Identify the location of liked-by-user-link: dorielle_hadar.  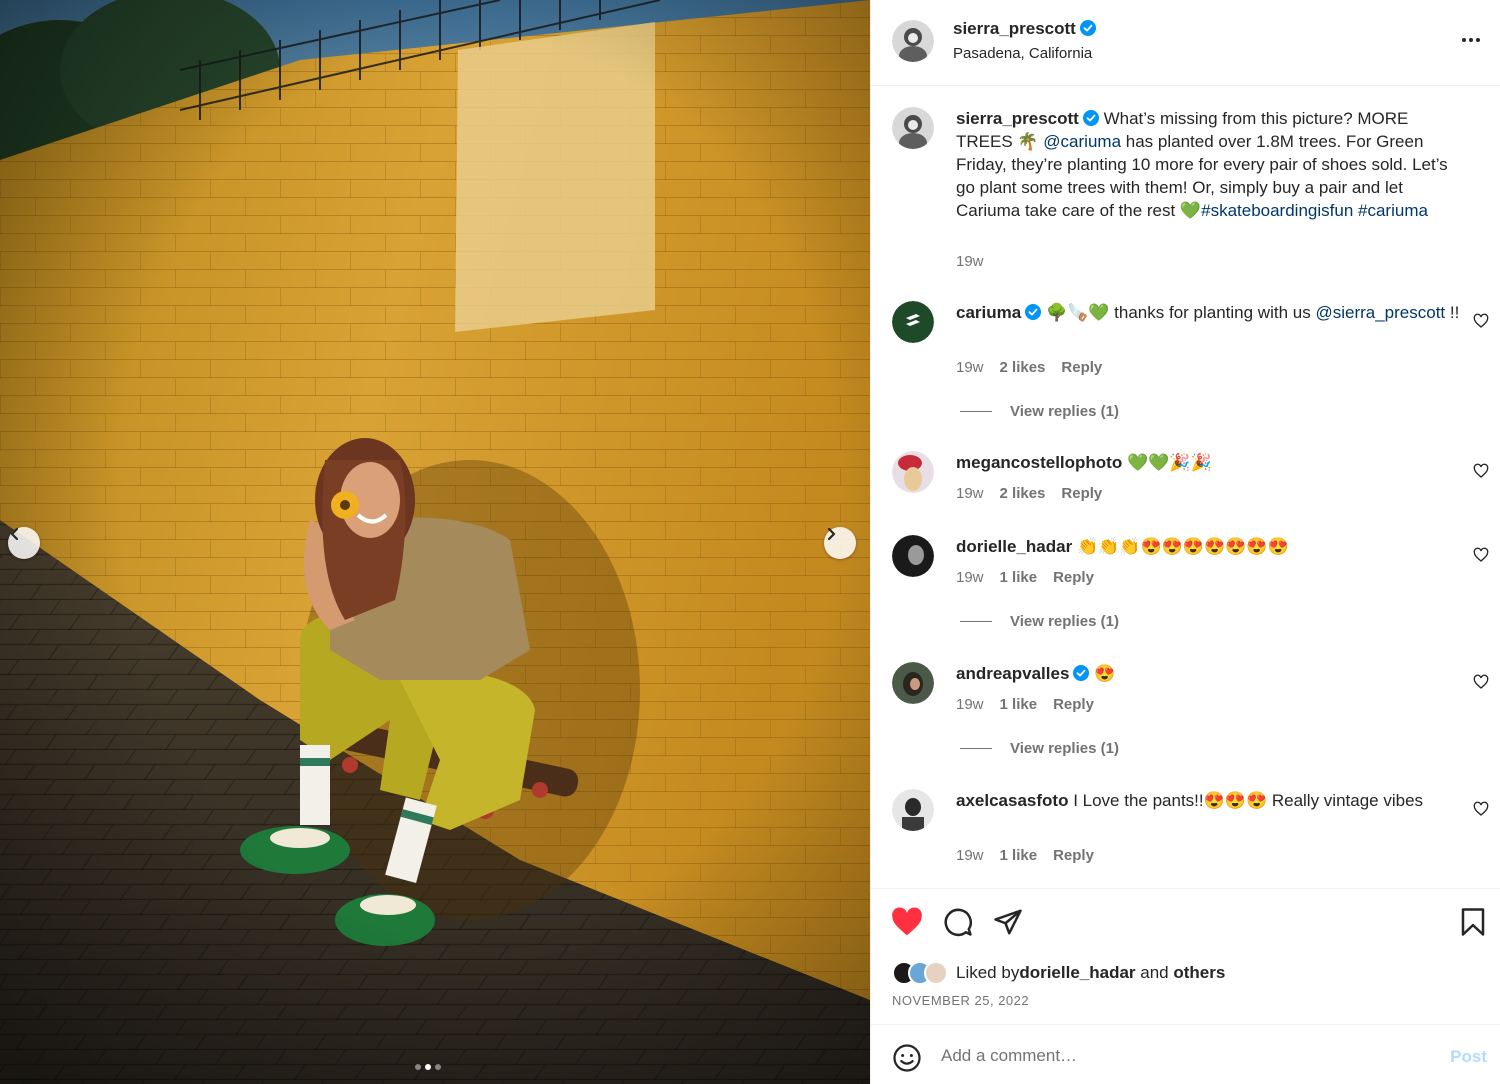
(1077, 973).